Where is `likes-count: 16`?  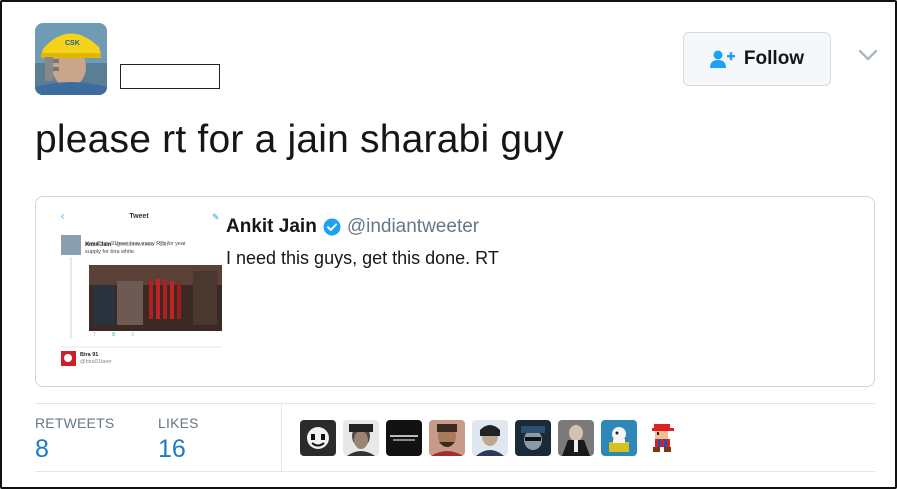 likes-count: 16 is located at coordinates (172, 449).